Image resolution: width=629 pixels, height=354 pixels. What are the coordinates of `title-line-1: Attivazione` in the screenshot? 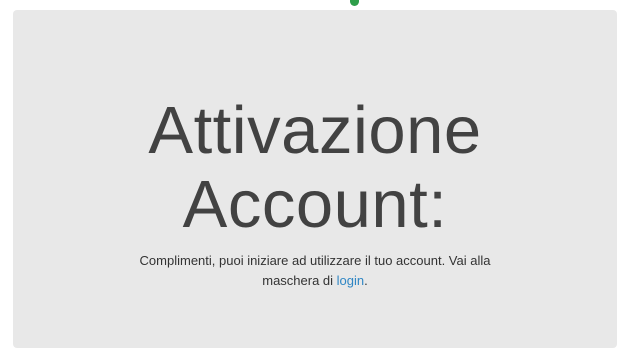 It's located at (315, 130).